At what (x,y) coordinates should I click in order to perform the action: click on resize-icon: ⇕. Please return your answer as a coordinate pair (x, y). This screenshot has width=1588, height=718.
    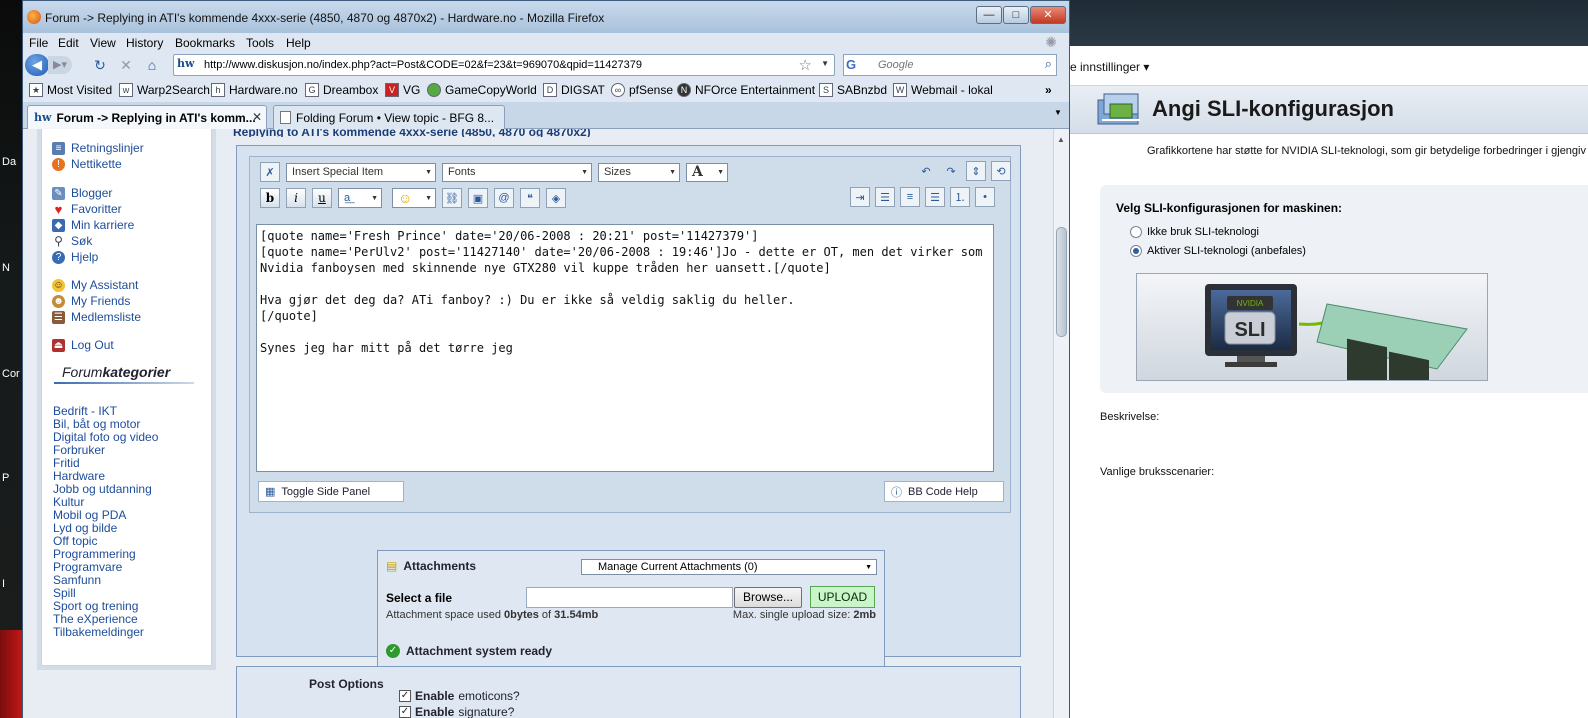
    Looking at the image, I should click on (976, 171).